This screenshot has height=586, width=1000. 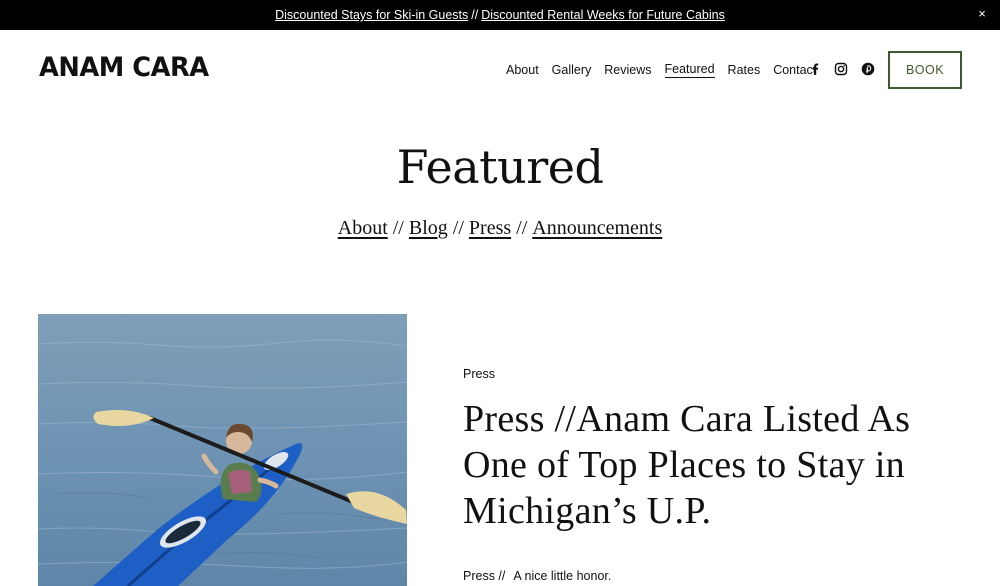 I want to click on pinterest-icon, so click(x=868, y=69).